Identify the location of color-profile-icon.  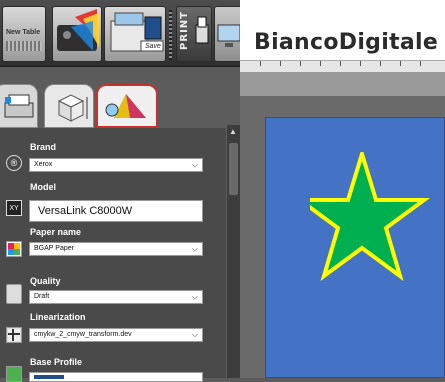
(125, 106).